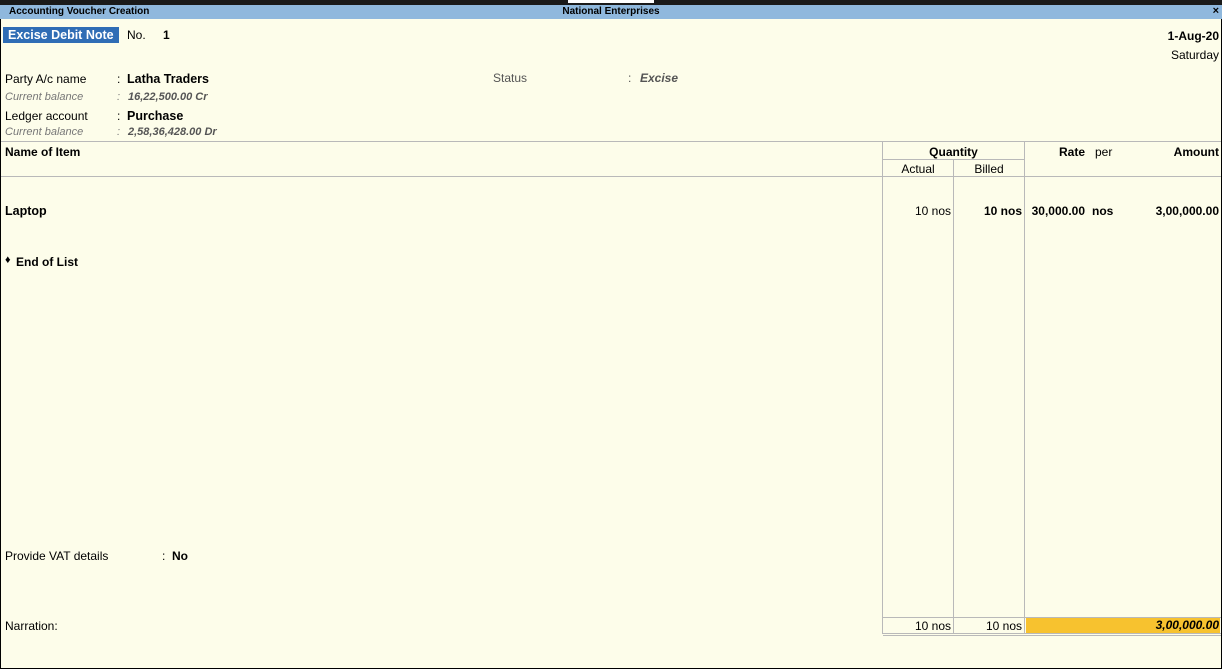 This screenshot has width=1222, height=669. Describe the element at coordinates (1003, 626) in the screenshot. I see `total-billed-qty: 10 nos` at that location.